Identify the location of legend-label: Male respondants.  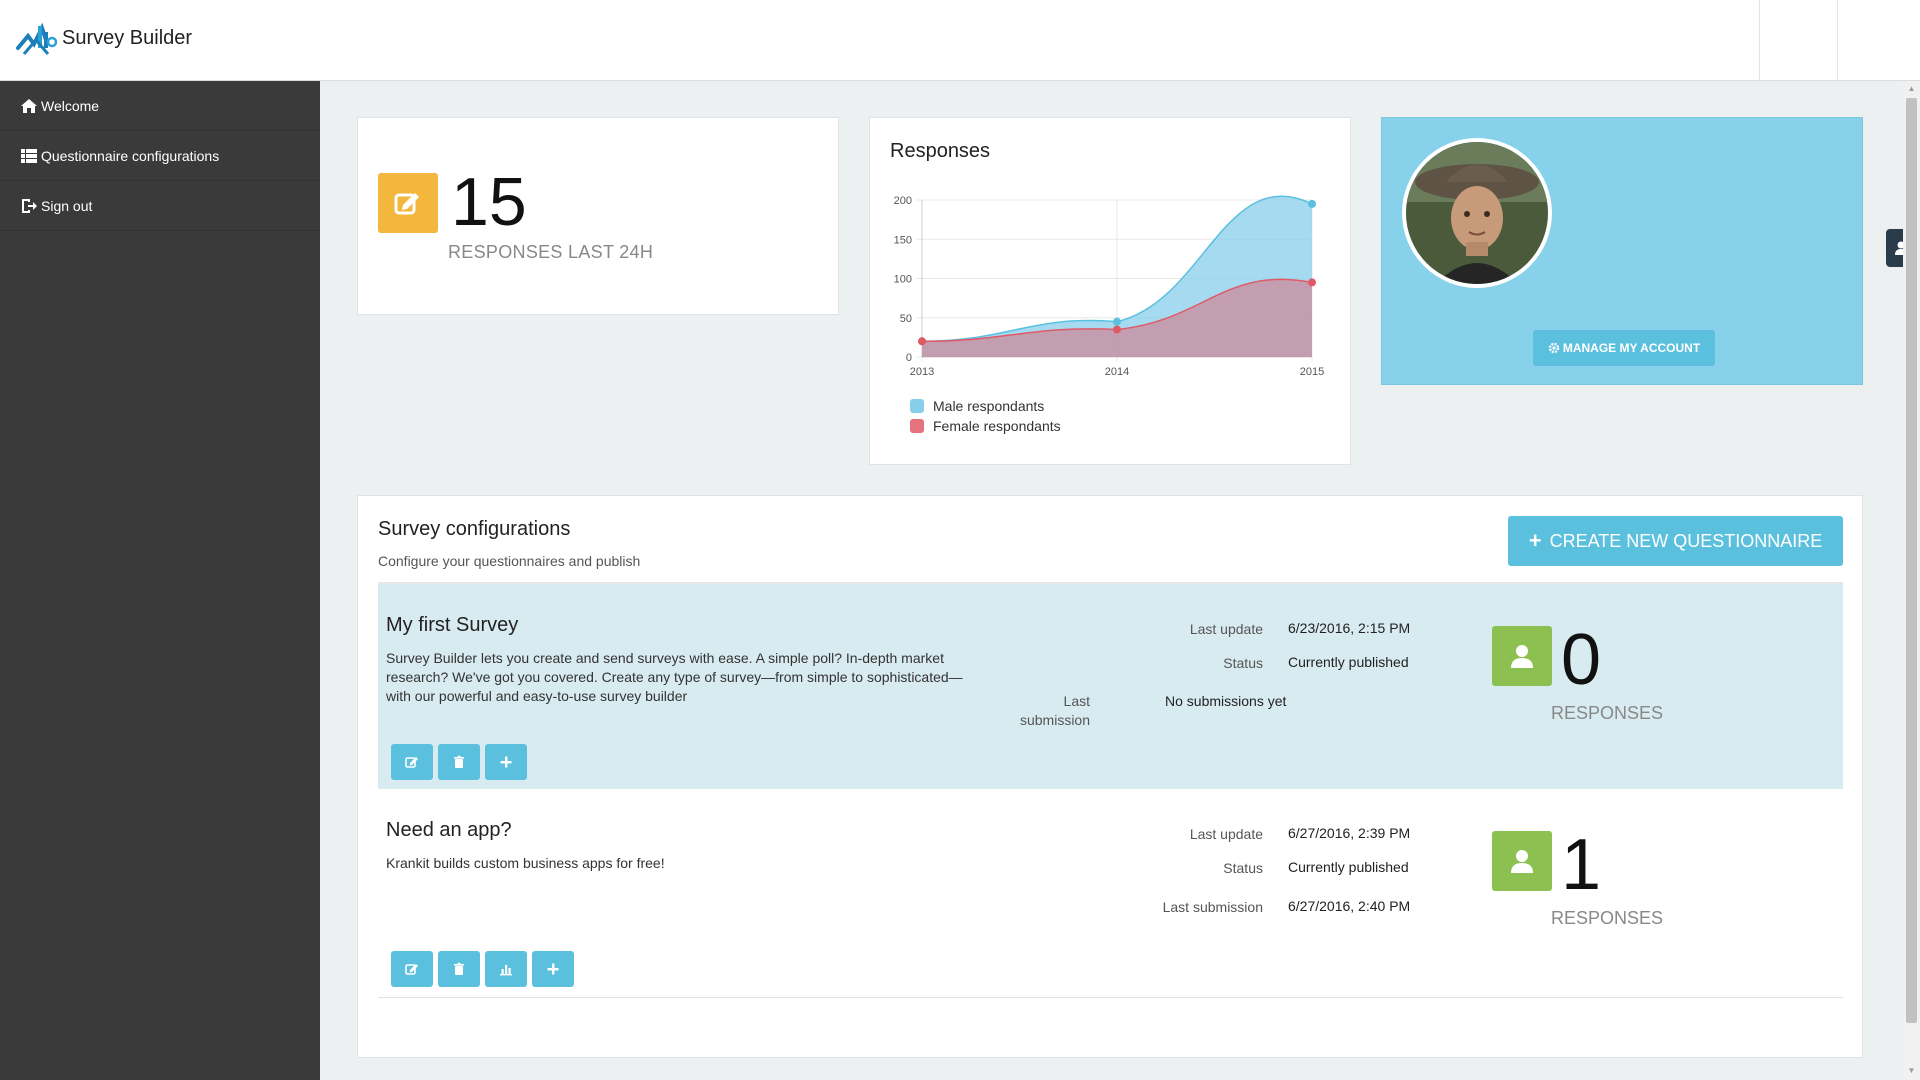
(989, 406).